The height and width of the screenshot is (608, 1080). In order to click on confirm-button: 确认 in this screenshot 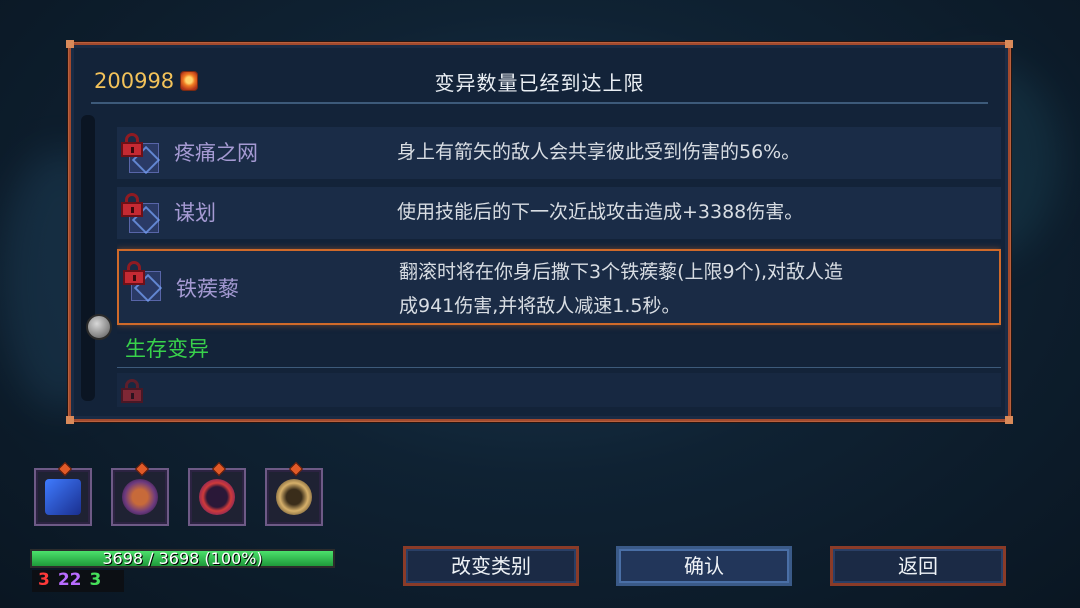, I will do `click(704, 566)`.